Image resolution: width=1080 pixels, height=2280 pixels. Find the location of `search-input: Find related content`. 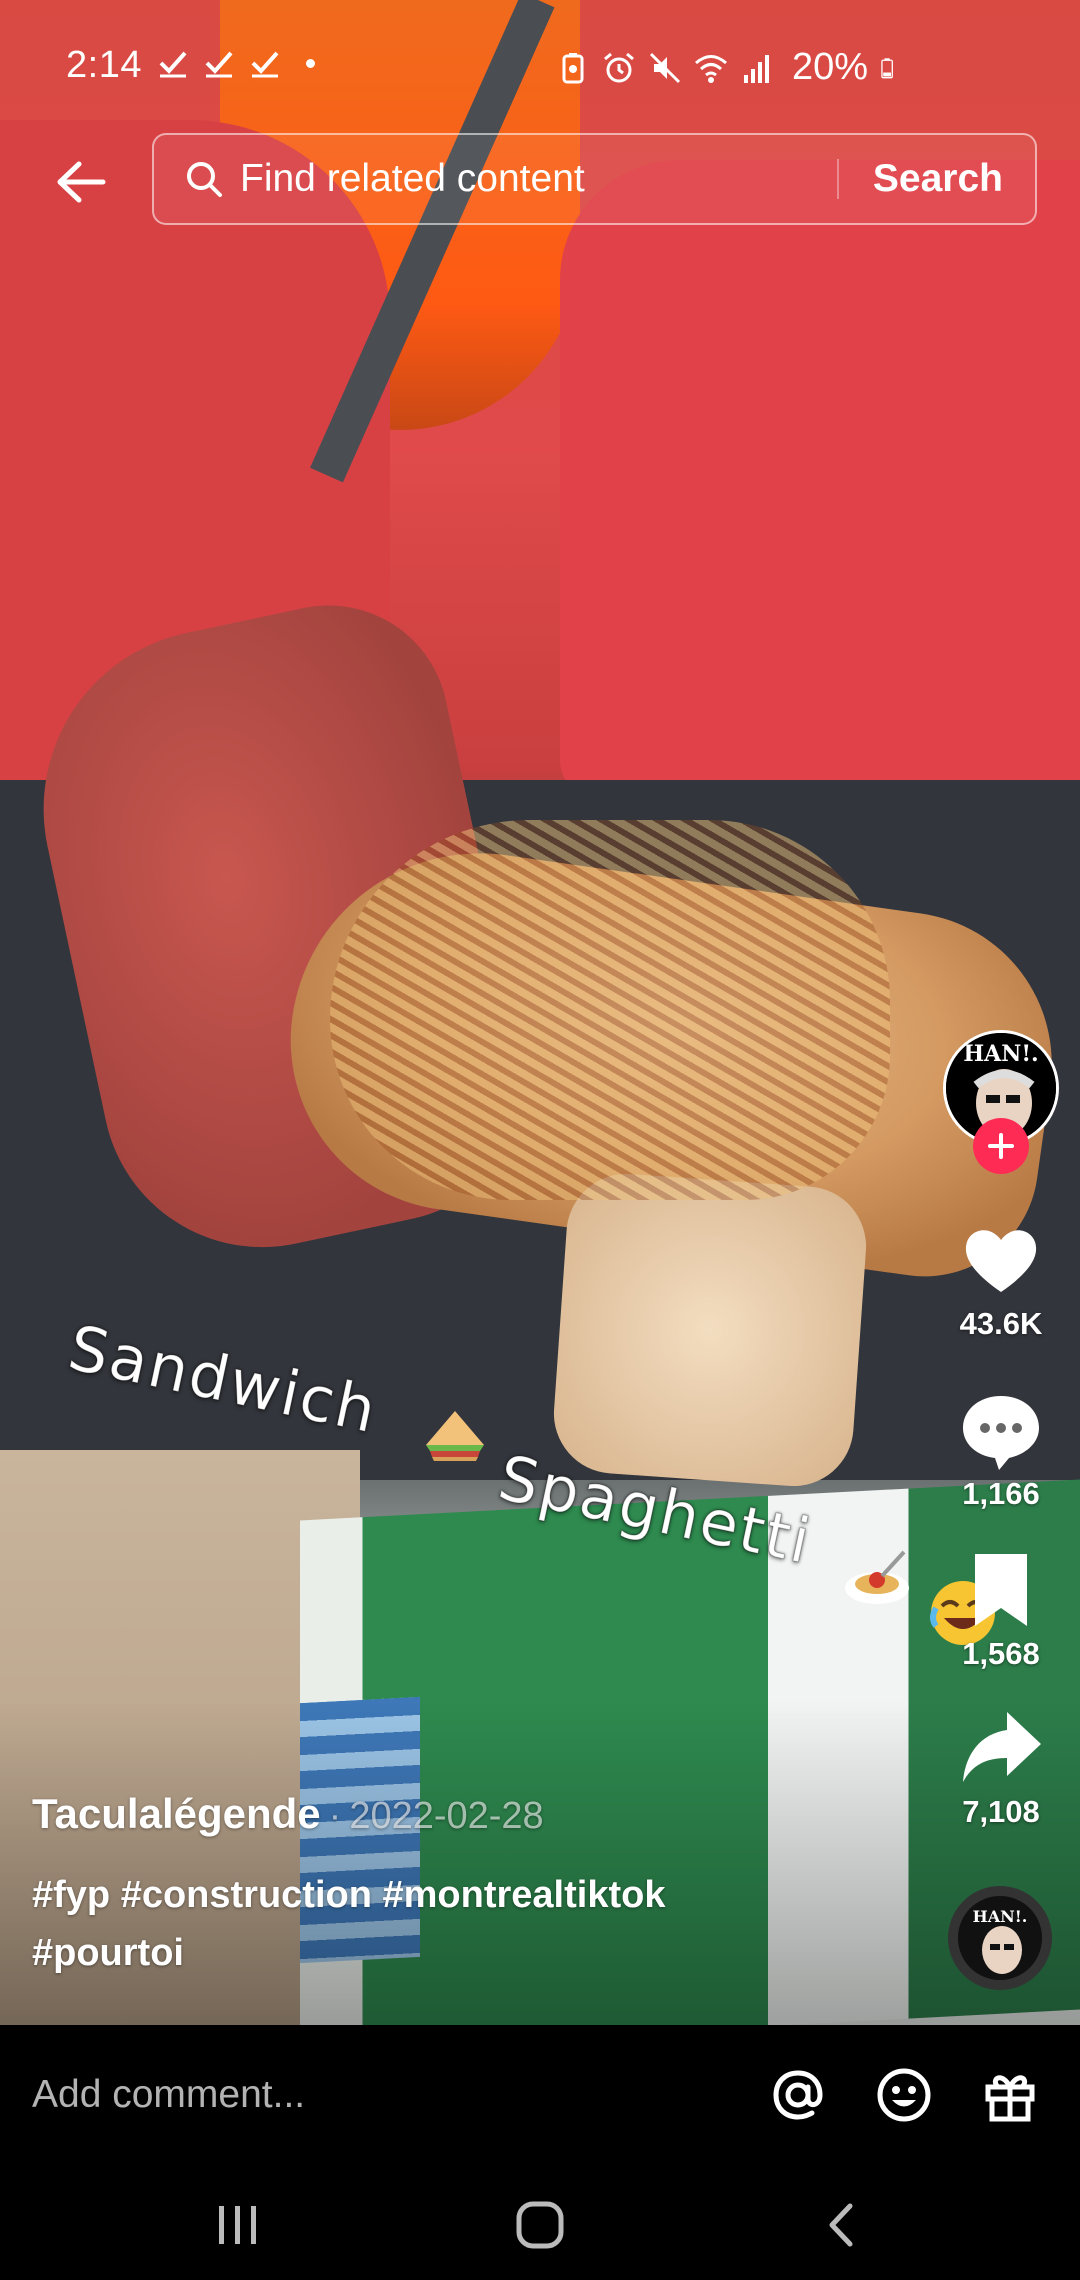

search-input: Find related content is located at coordinates (538, 179).